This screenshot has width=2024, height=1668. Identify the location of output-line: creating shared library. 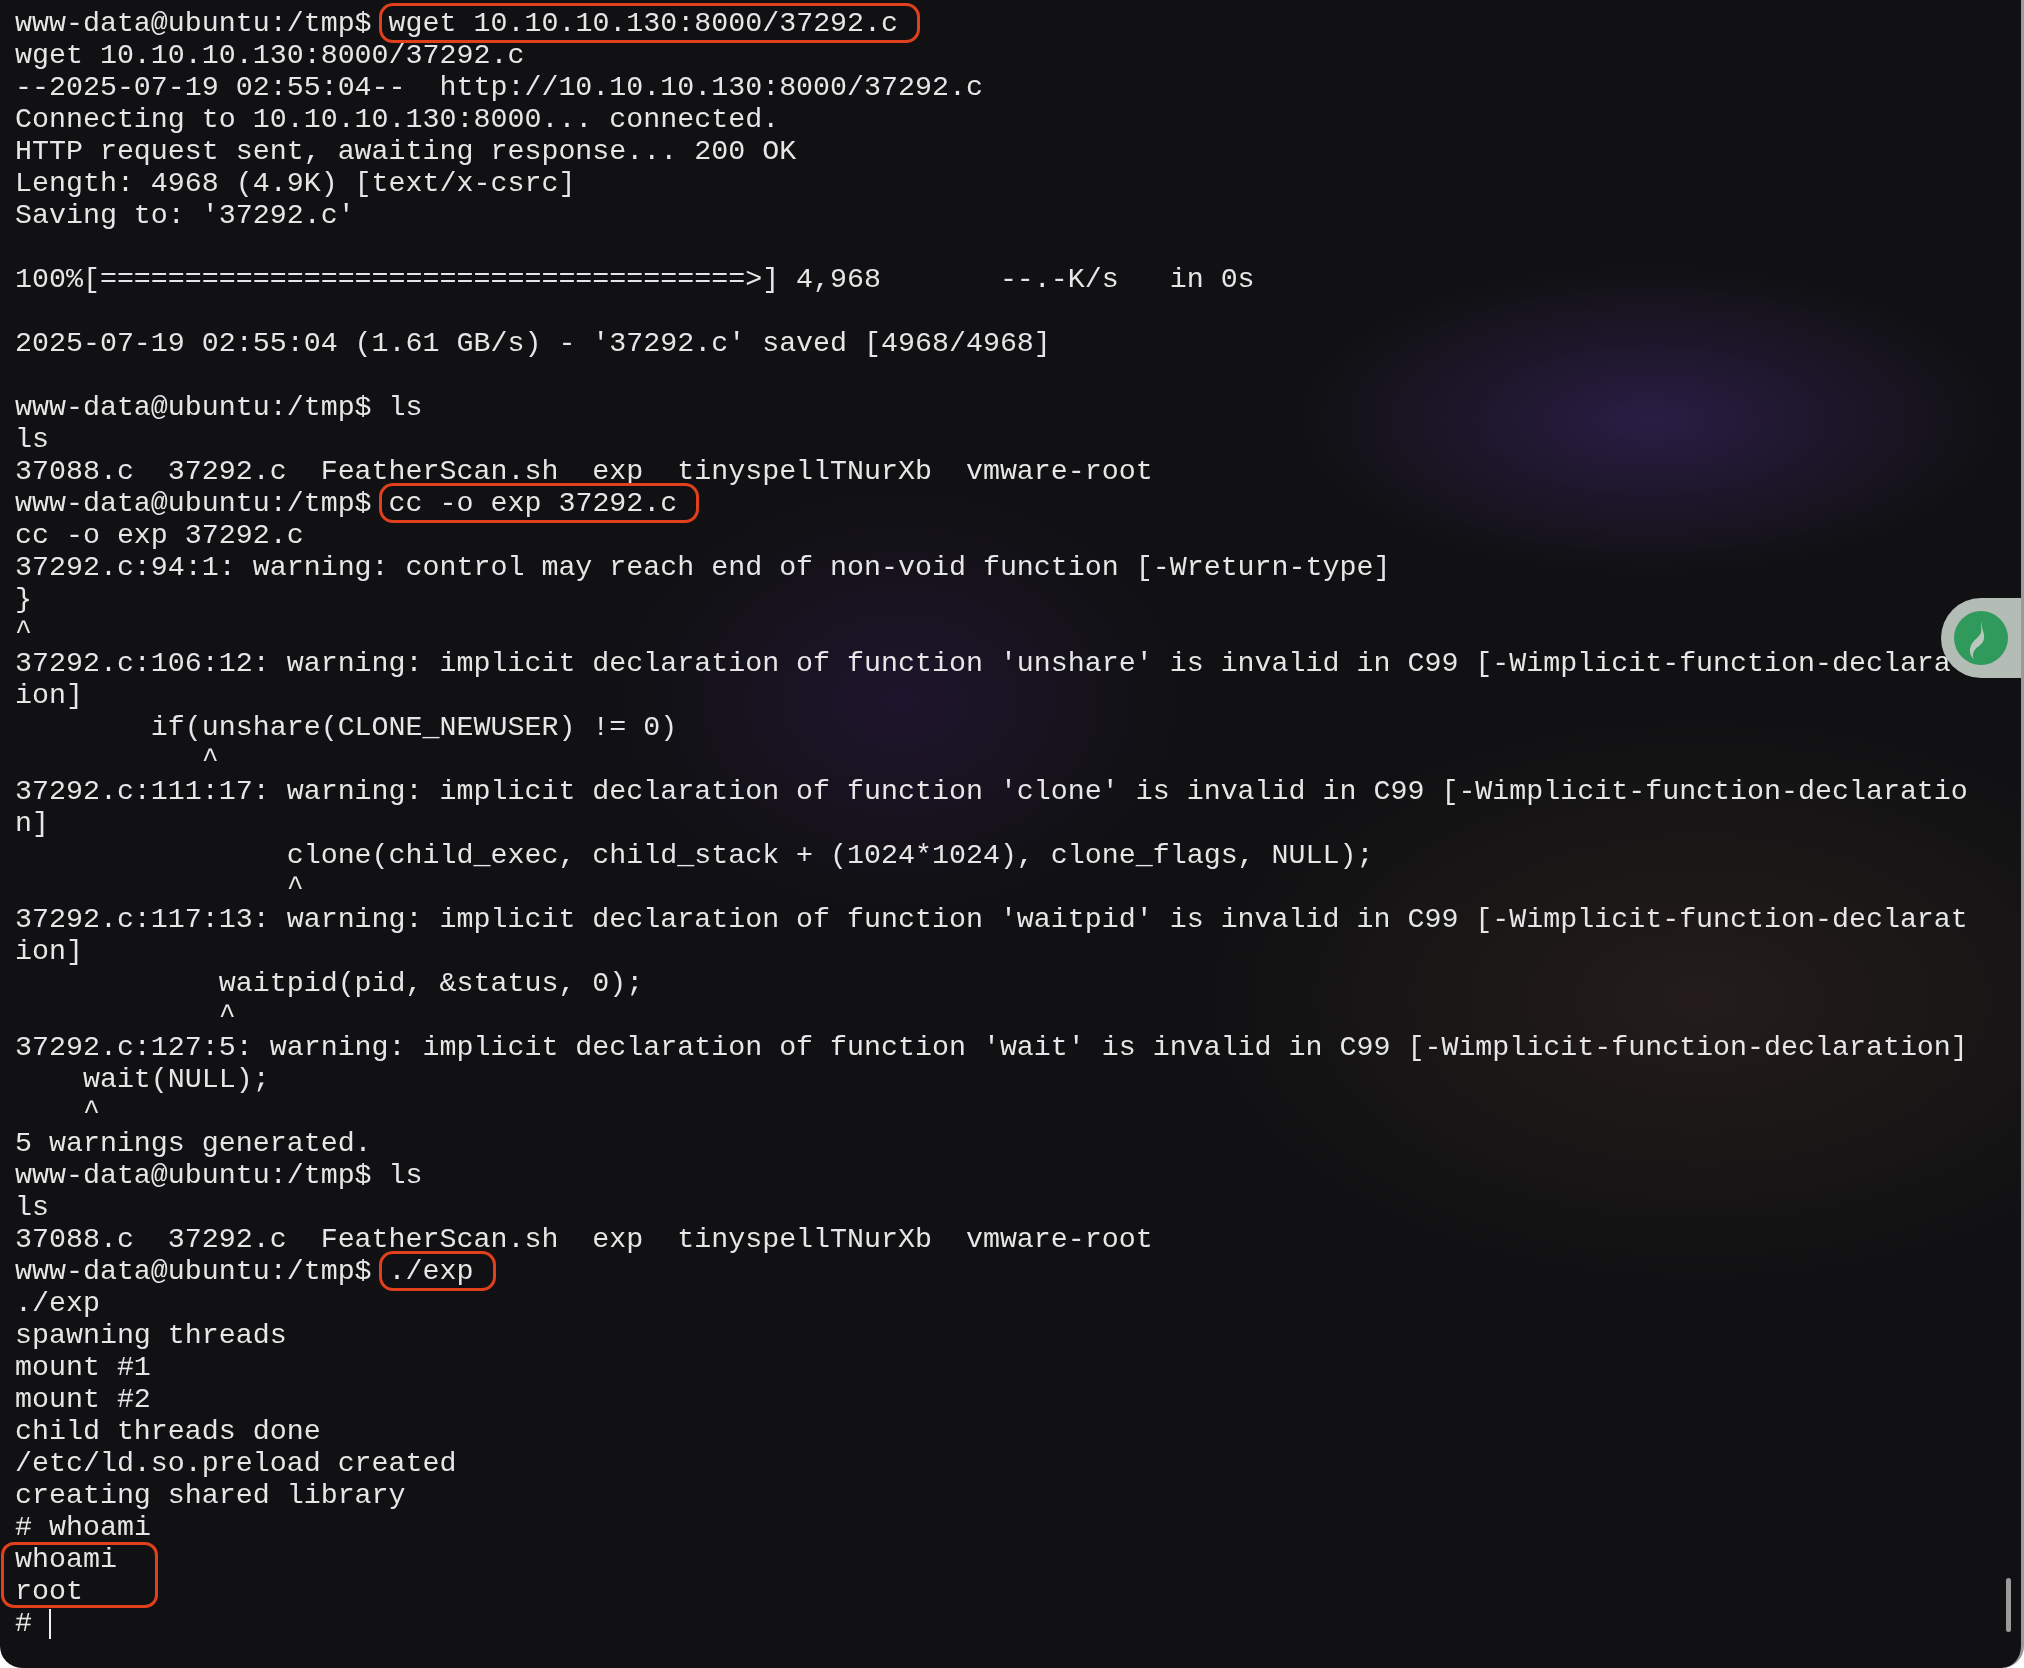
(211, 1495).